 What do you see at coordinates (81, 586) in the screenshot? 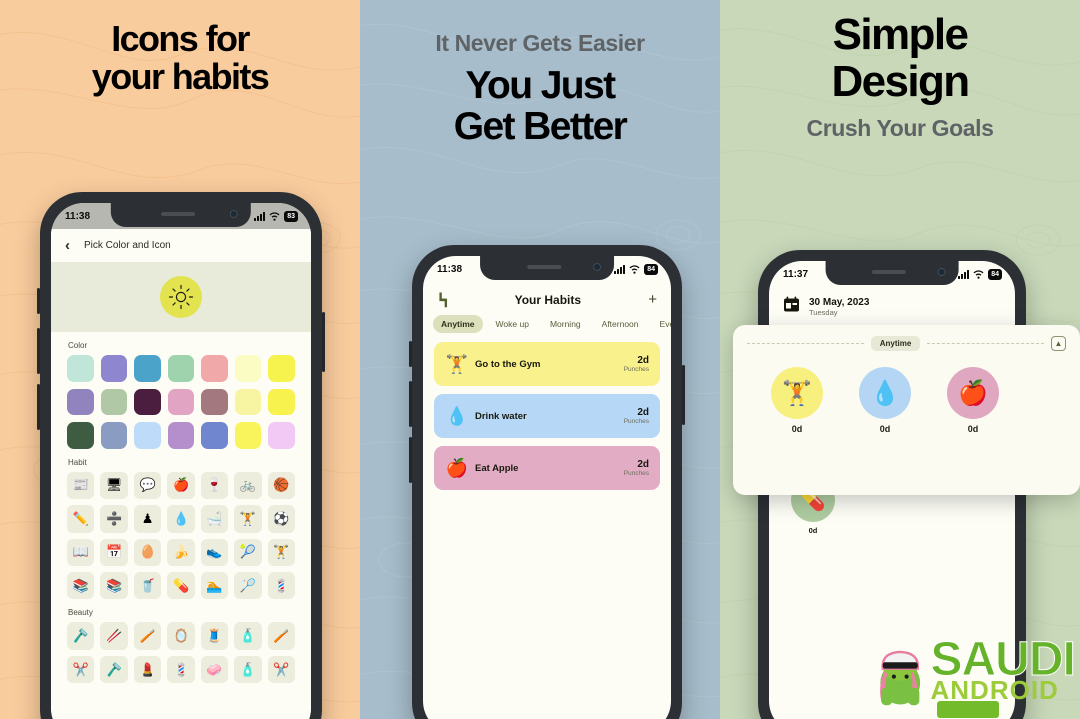
I see `book-stack-icon: 📚` at bounding box center [81, 586].